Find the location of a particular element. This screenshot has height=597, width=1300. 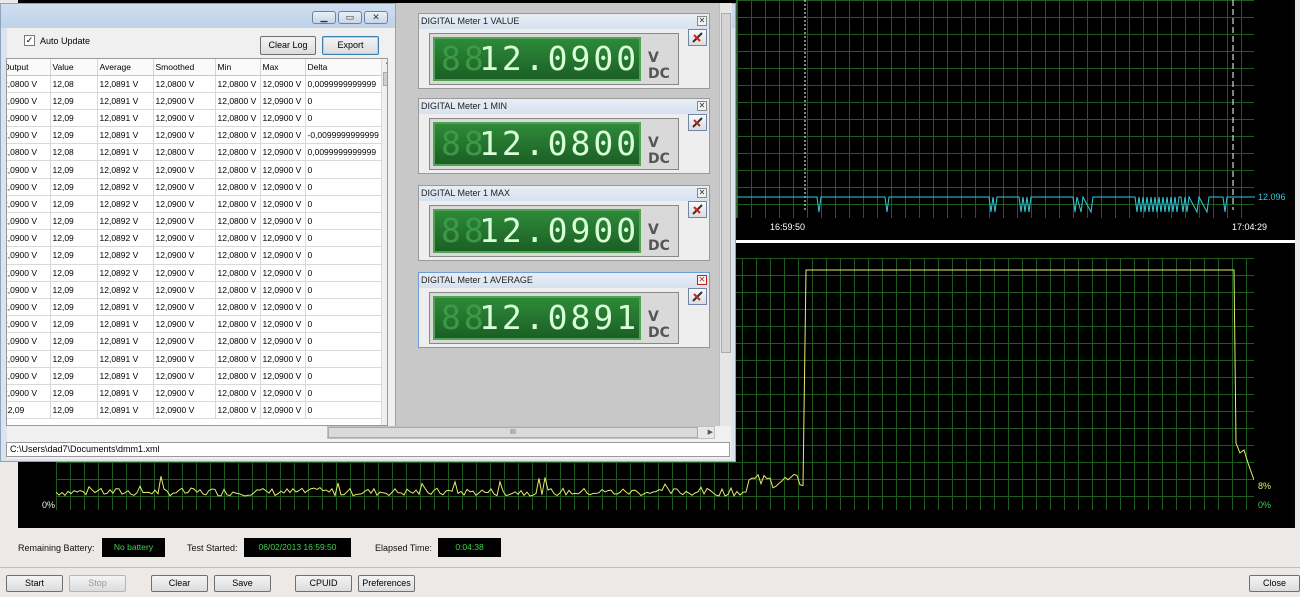

table-cell: 12,08 is located at coordinates (74, 152).